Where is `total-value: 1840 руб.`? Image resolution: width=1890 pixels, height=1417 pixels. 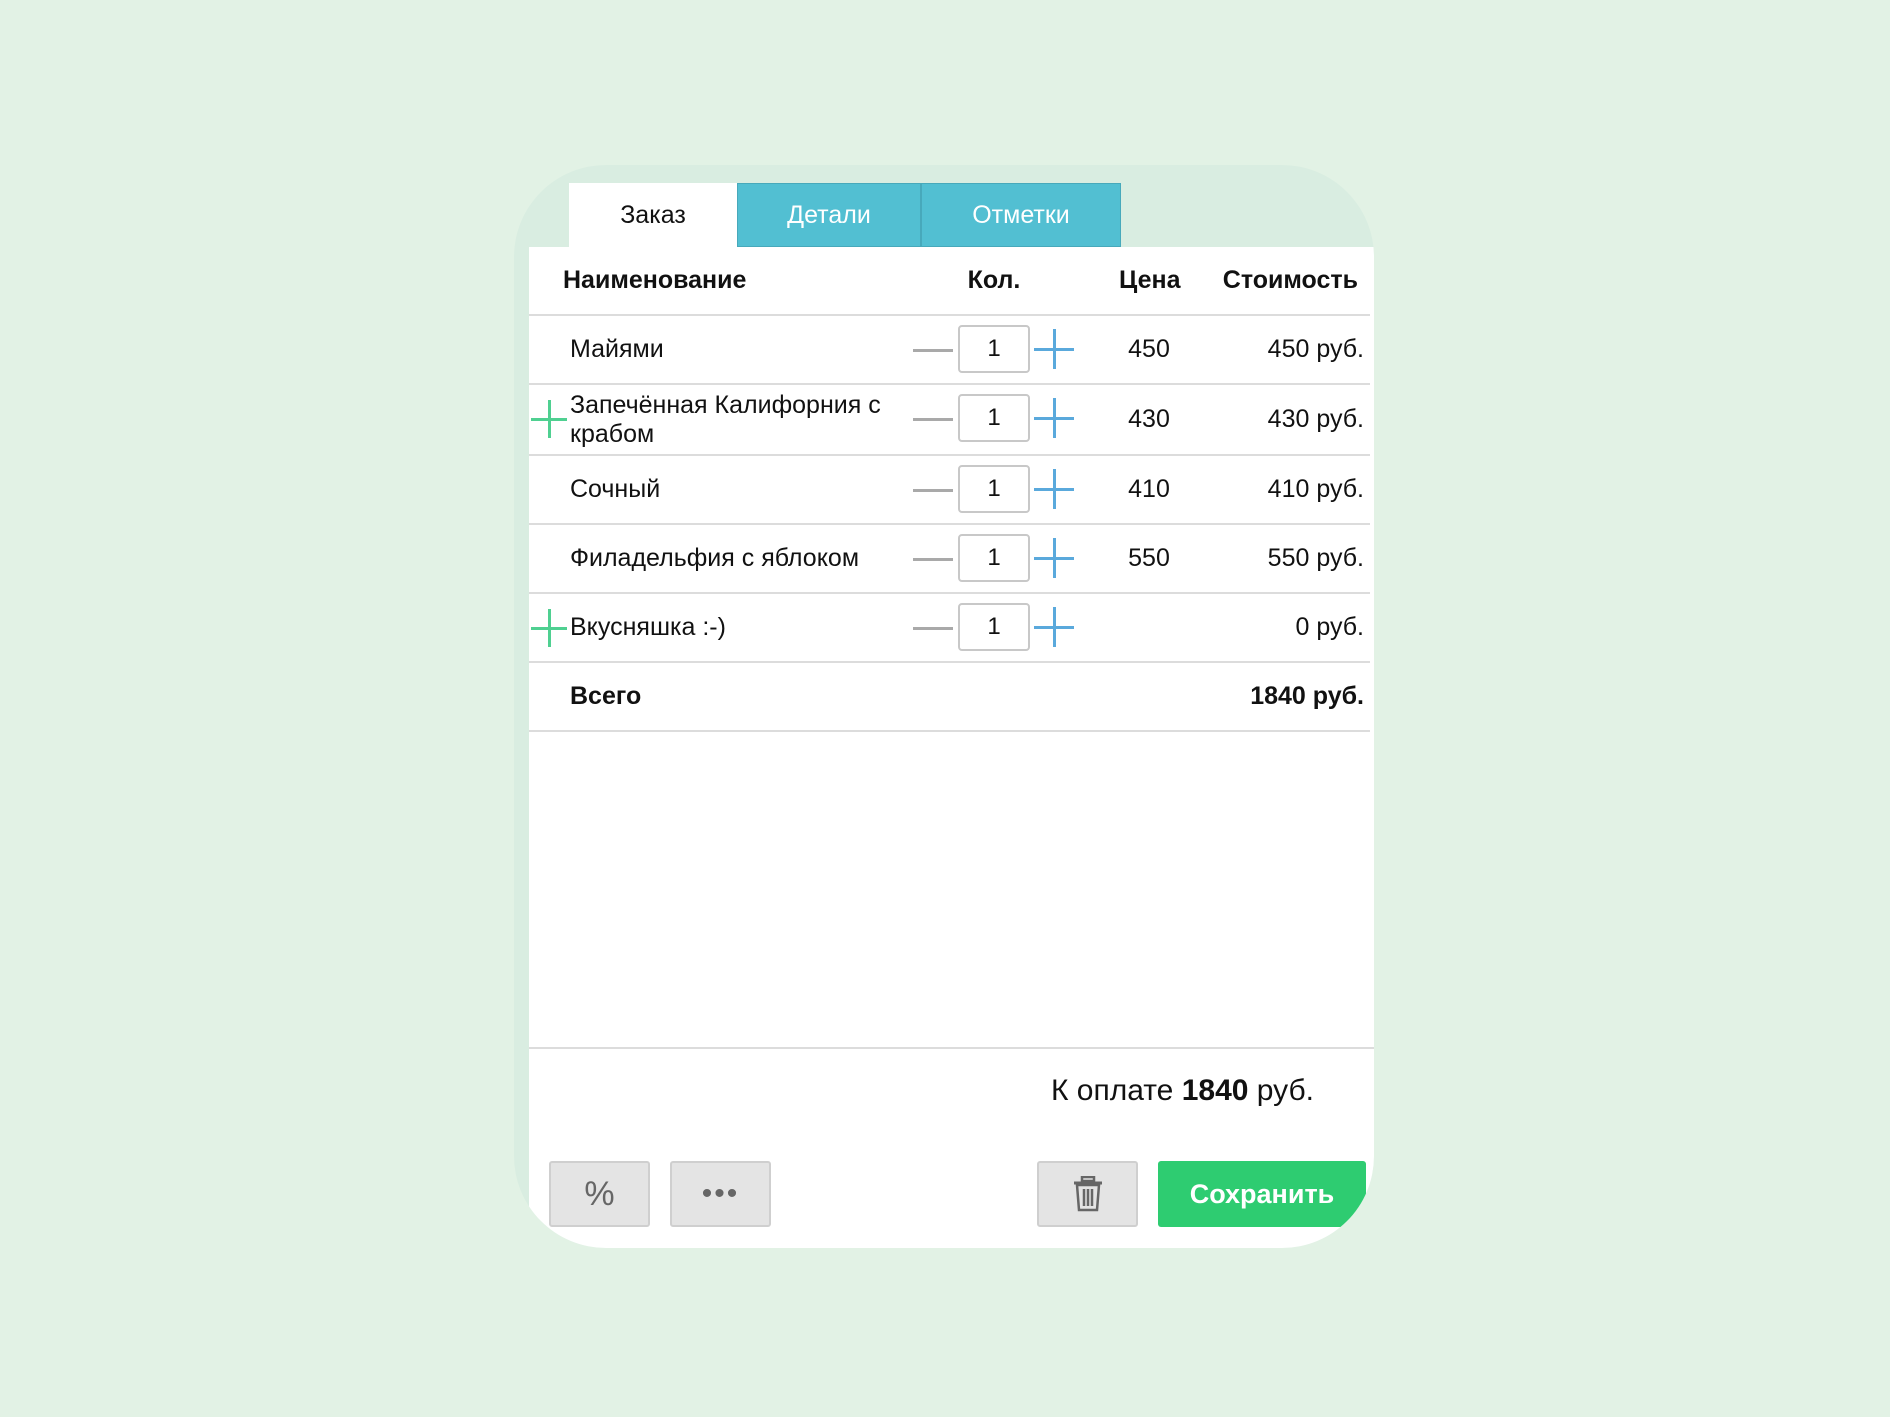
total-value: 1840 руб. is located at coordinates (1307, 696).